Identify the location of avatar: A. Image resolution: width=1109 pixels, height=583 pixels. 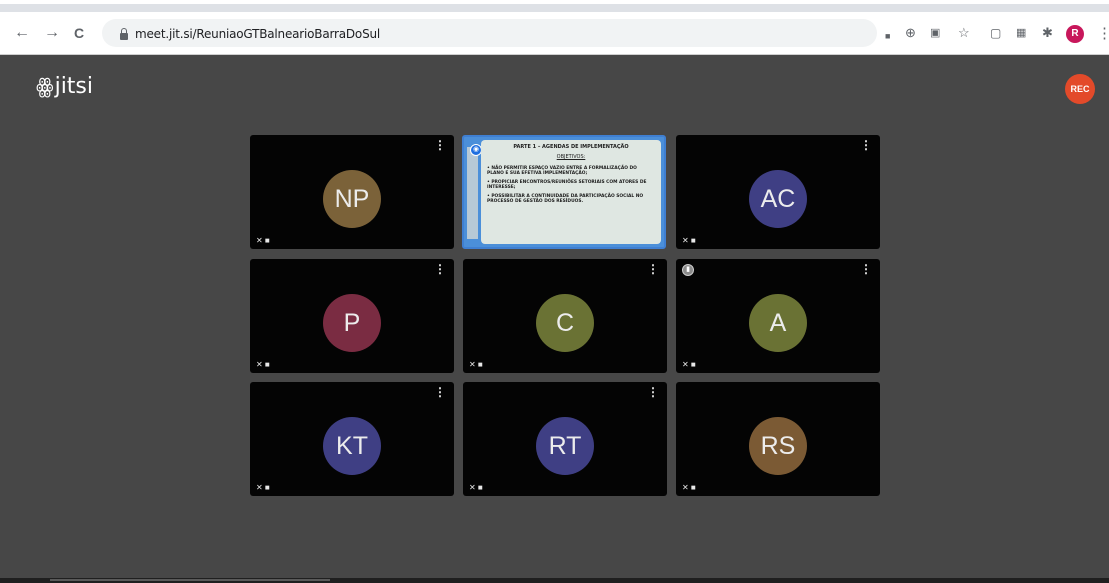
(778, 323).